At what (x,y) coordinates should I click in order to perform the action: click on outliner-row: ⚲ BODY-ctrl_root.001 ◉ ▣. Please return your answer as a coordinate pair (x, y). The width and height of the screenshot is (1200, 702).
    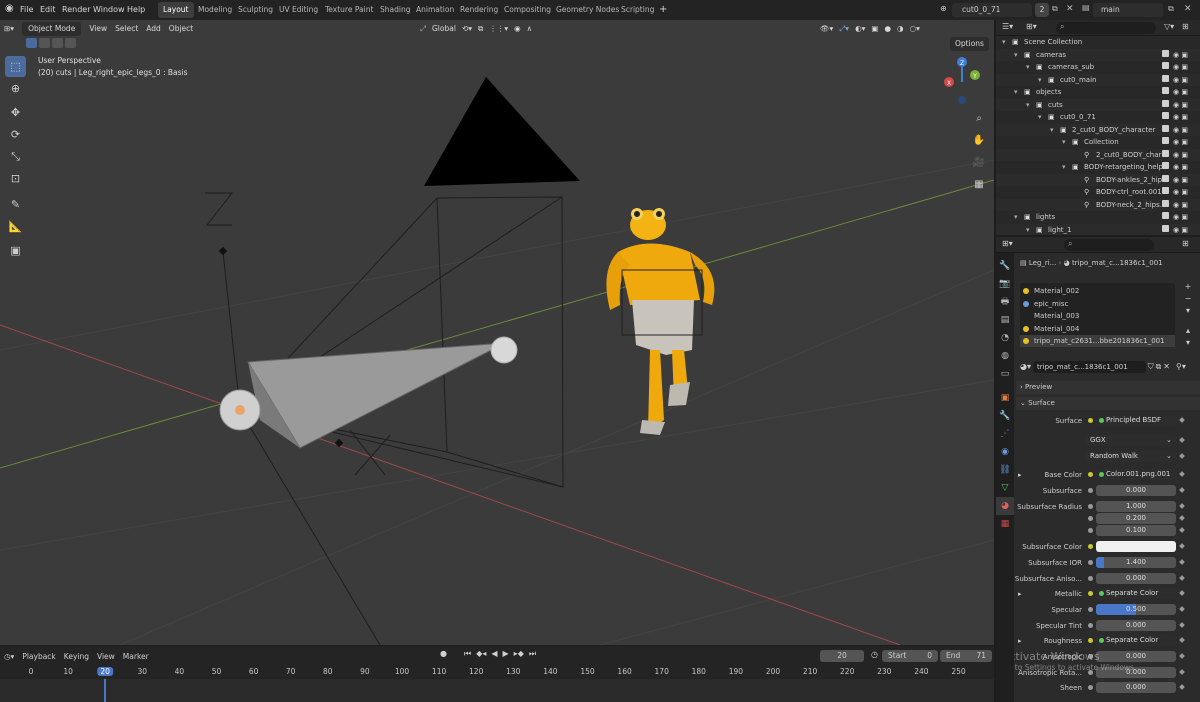
    Looking at the image, I should click on (1098, 192).